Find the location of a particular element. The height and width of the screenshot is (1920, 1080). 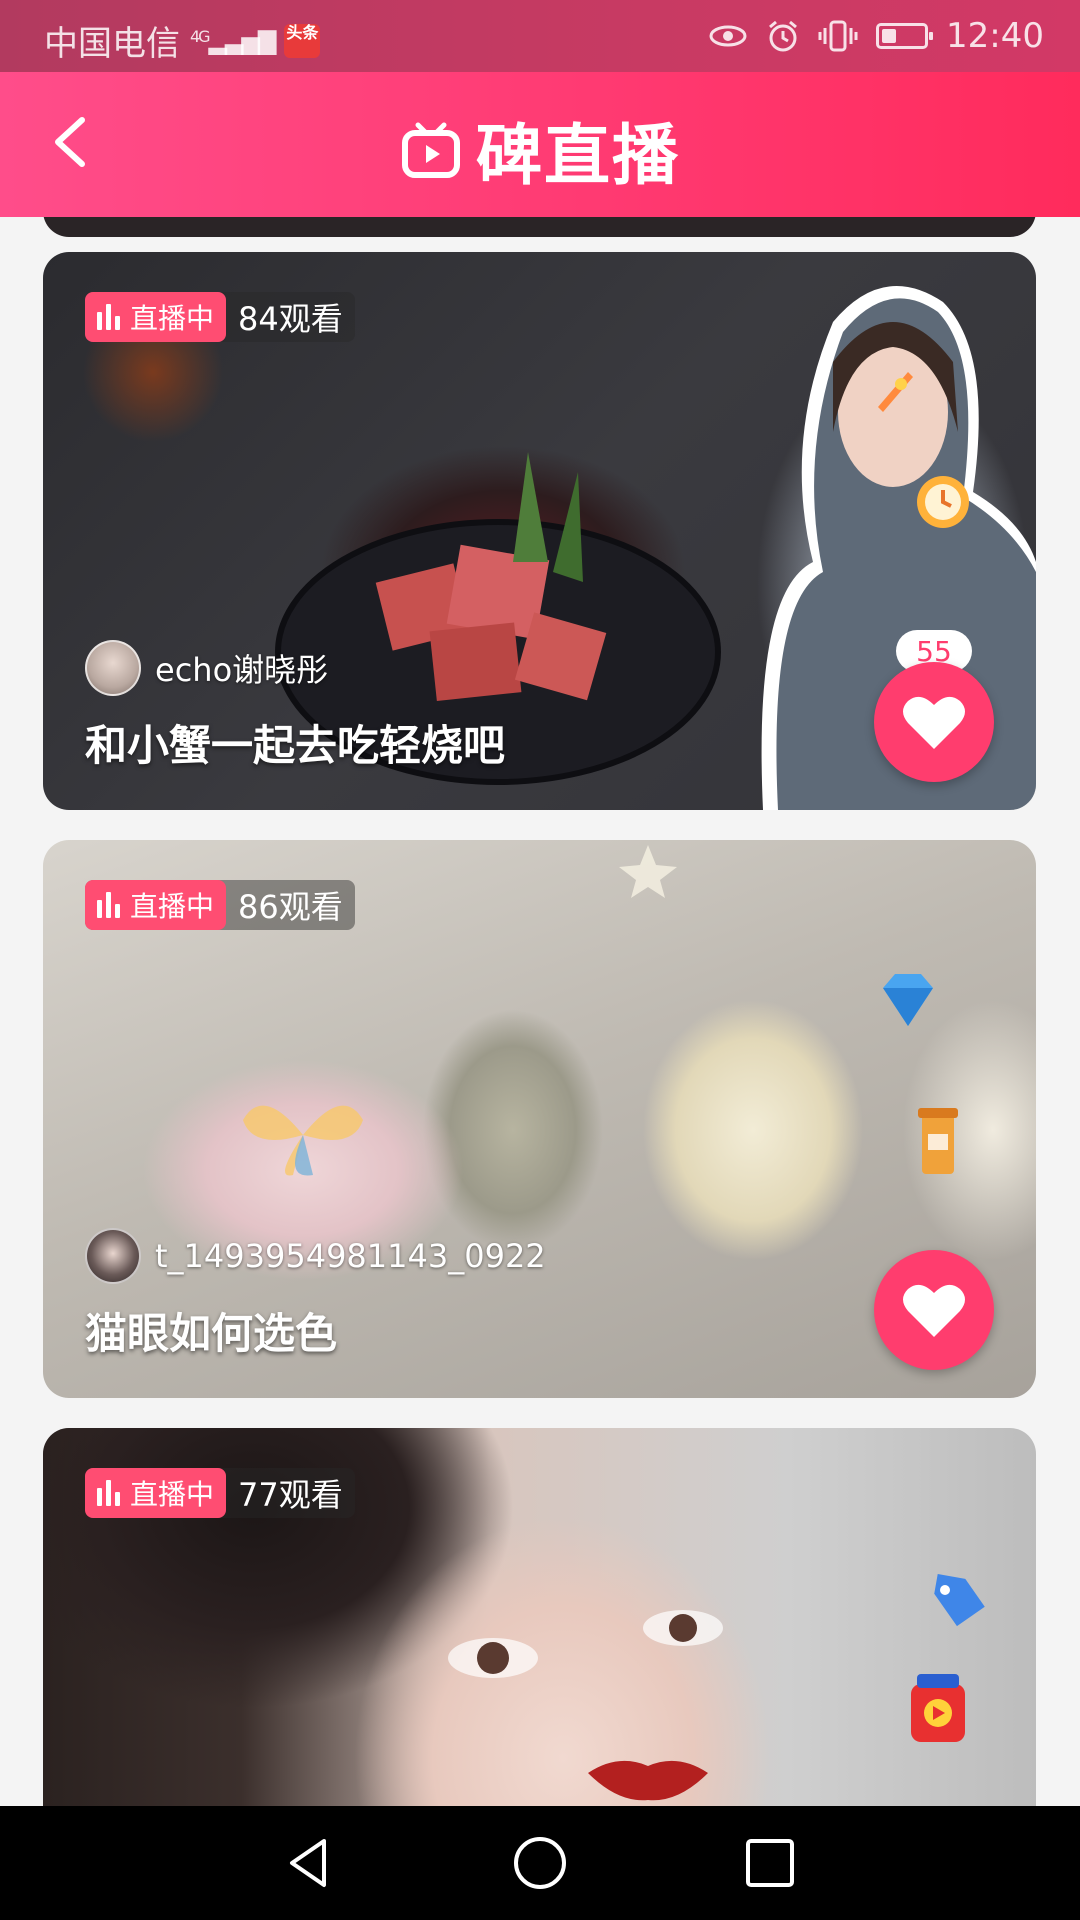

header-title-group: 碑直播 is located at coordinates (540, 150).